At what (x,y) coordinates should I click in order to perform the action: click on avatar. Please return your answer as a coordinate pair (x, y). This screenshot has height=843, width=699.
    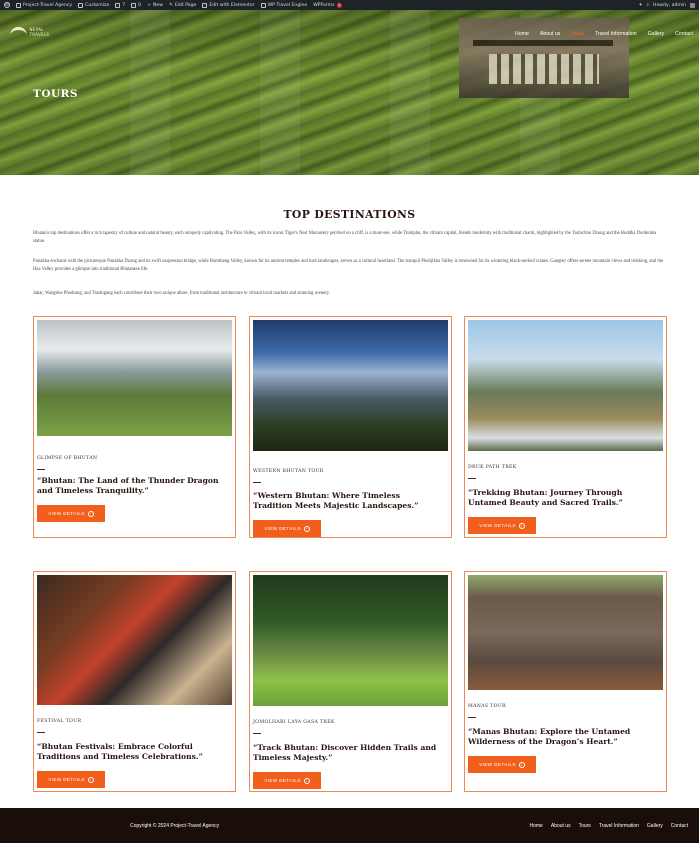
    Looking at the image, I should click on (692, 5).